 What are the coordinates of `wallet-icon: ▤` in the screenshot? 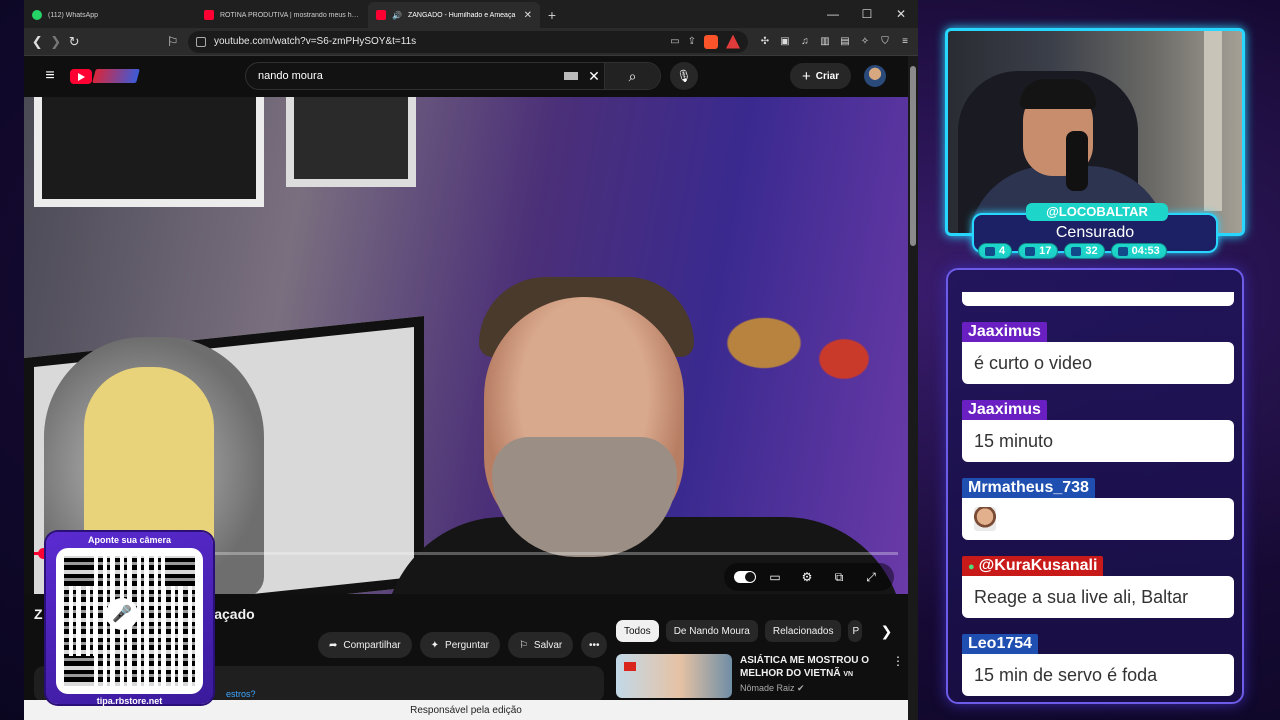 It's located at (845, 42).